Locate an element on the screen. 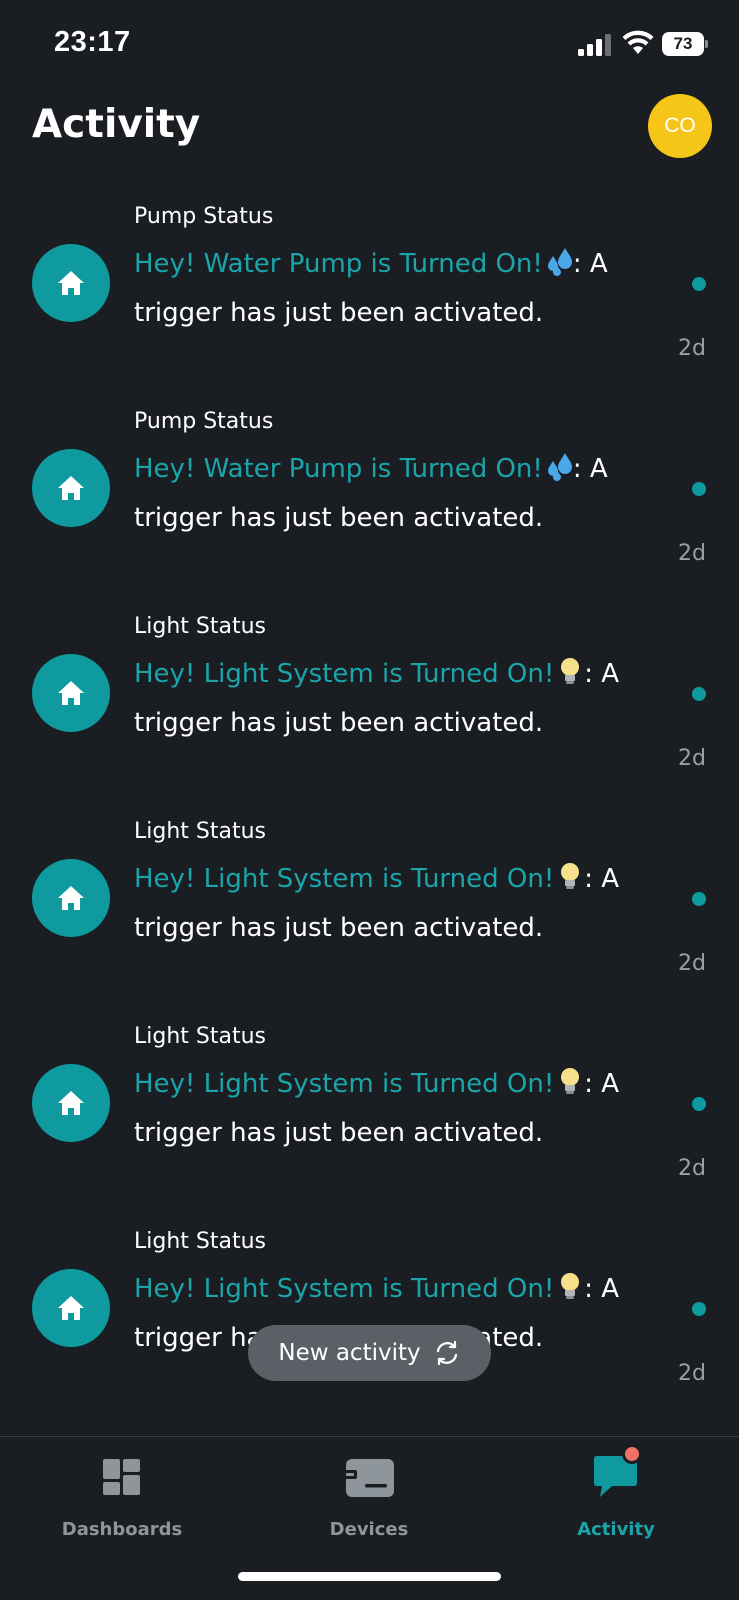  new-activity-button: New activity is located at coordinates (369, 1353).